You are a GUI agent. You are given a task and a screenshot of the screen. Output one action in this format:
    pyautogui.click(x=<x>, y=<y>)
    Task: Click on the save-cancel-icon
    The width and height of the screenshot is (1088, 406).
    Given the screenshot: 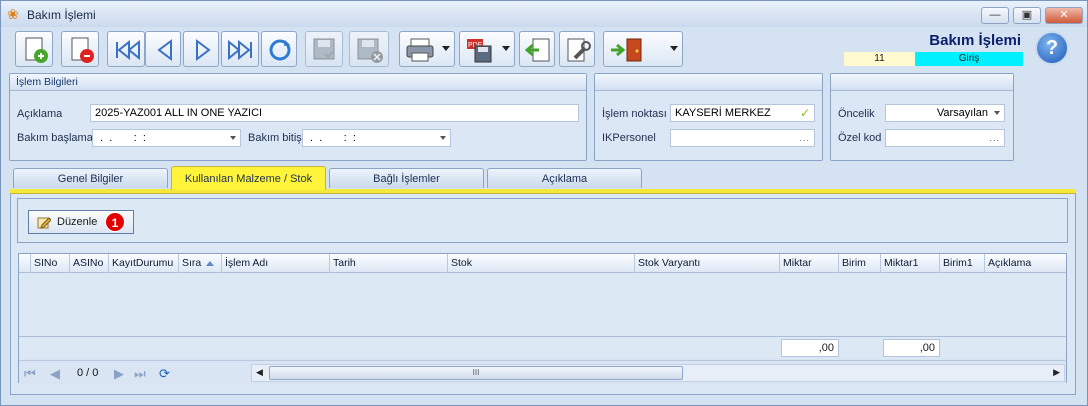 What is the action you would take?
    pyautogui.click(x=370, y=50)
    